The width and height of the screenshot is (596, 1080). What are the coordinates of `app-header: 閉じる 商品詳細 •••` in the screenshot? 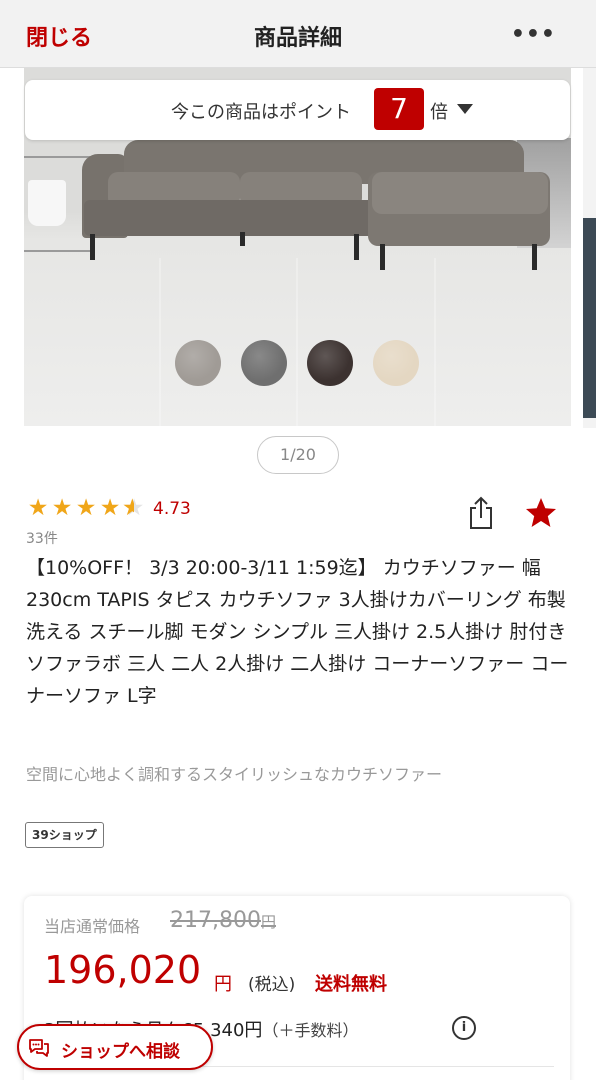 It's located at (298, 34).